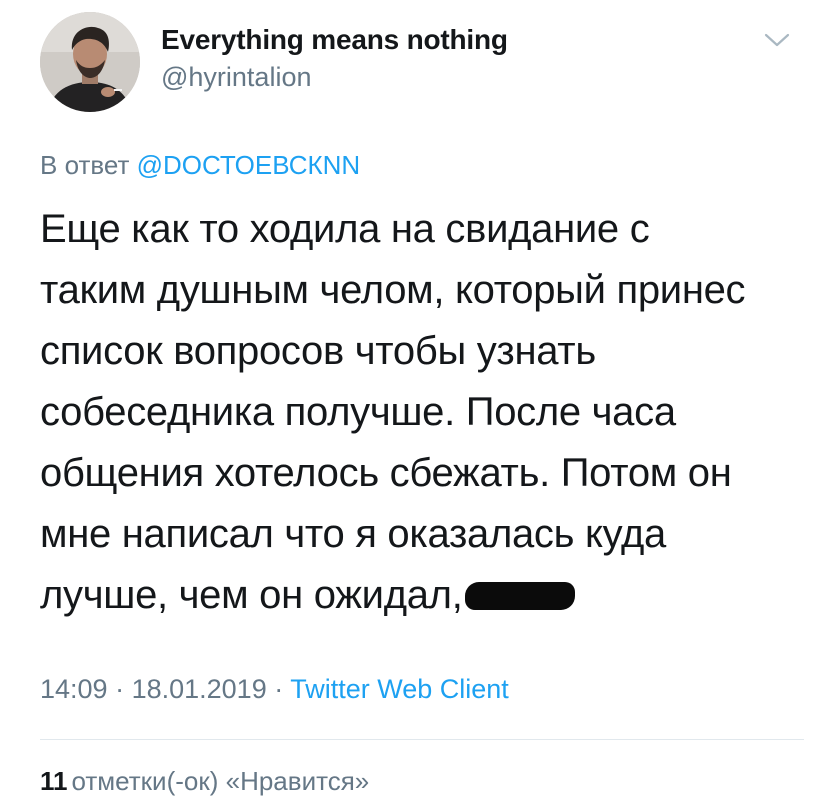 This screenshot has width=828, height=812. Describe the element at coordinates (777, 40) in the screenshot. I see `chevron-down-icon` at that location.